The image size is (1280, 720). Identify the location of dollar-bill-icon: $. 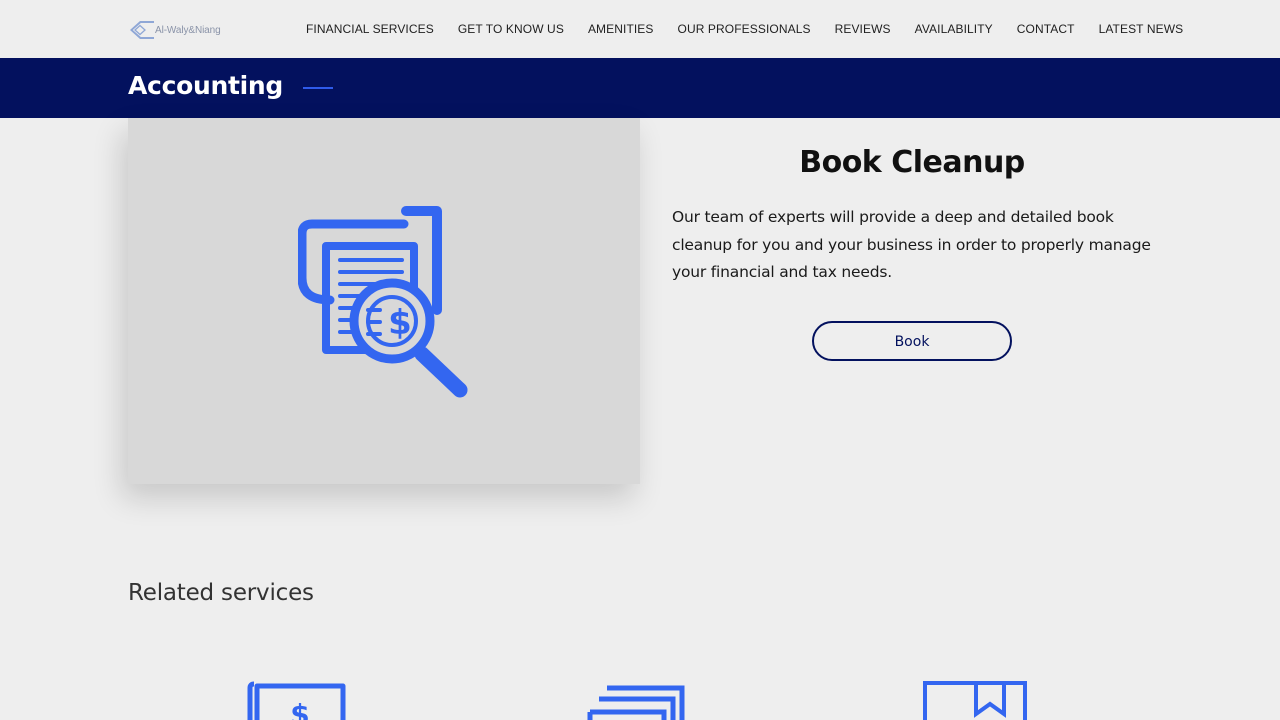
(296, 700).